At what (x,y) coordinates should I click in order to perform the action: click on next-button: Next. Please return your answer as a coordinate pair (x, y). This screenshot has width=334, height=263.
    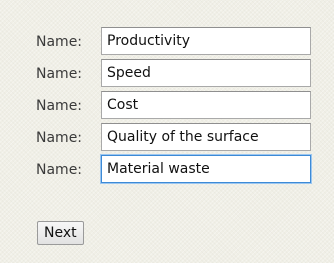
    Looking at the image, I should click on (60, 233).